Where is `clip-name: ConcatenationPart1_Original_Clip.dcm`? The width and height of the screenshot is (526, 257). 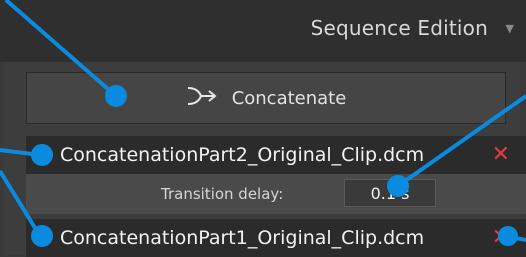
clip-name: ConcatenationPart1_Original_Clip.dcm is located at coordinates (242, 238).